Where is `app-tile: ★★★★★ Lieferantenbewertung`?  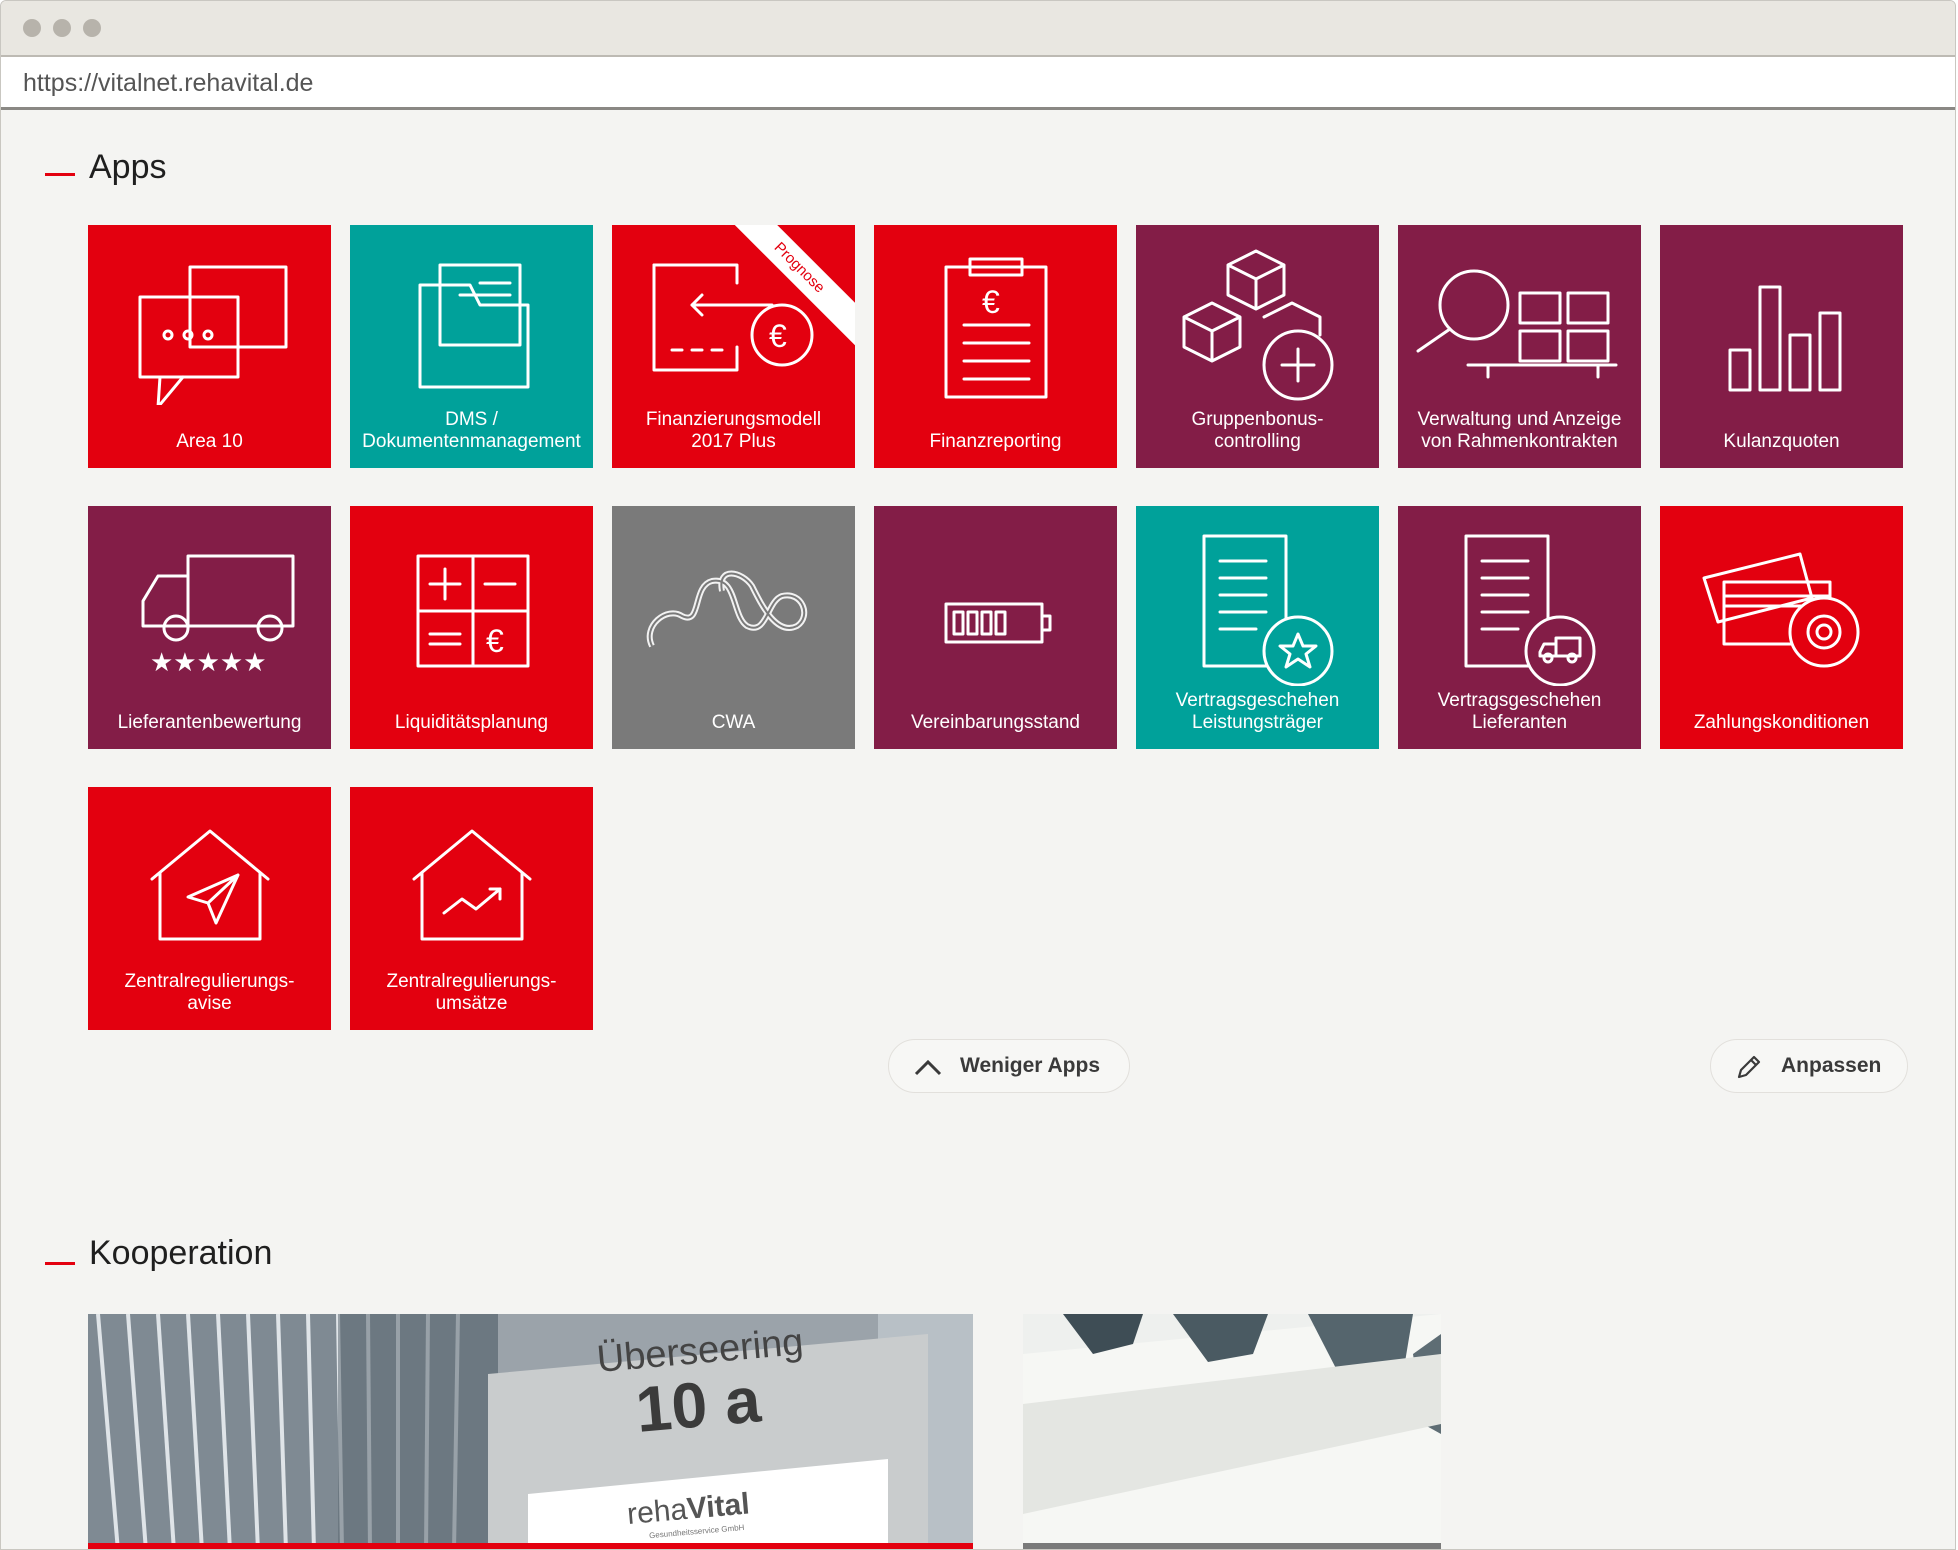 app-tile: ★★★★★ Lieferantenbewertung is located at coordinates (209, 627).